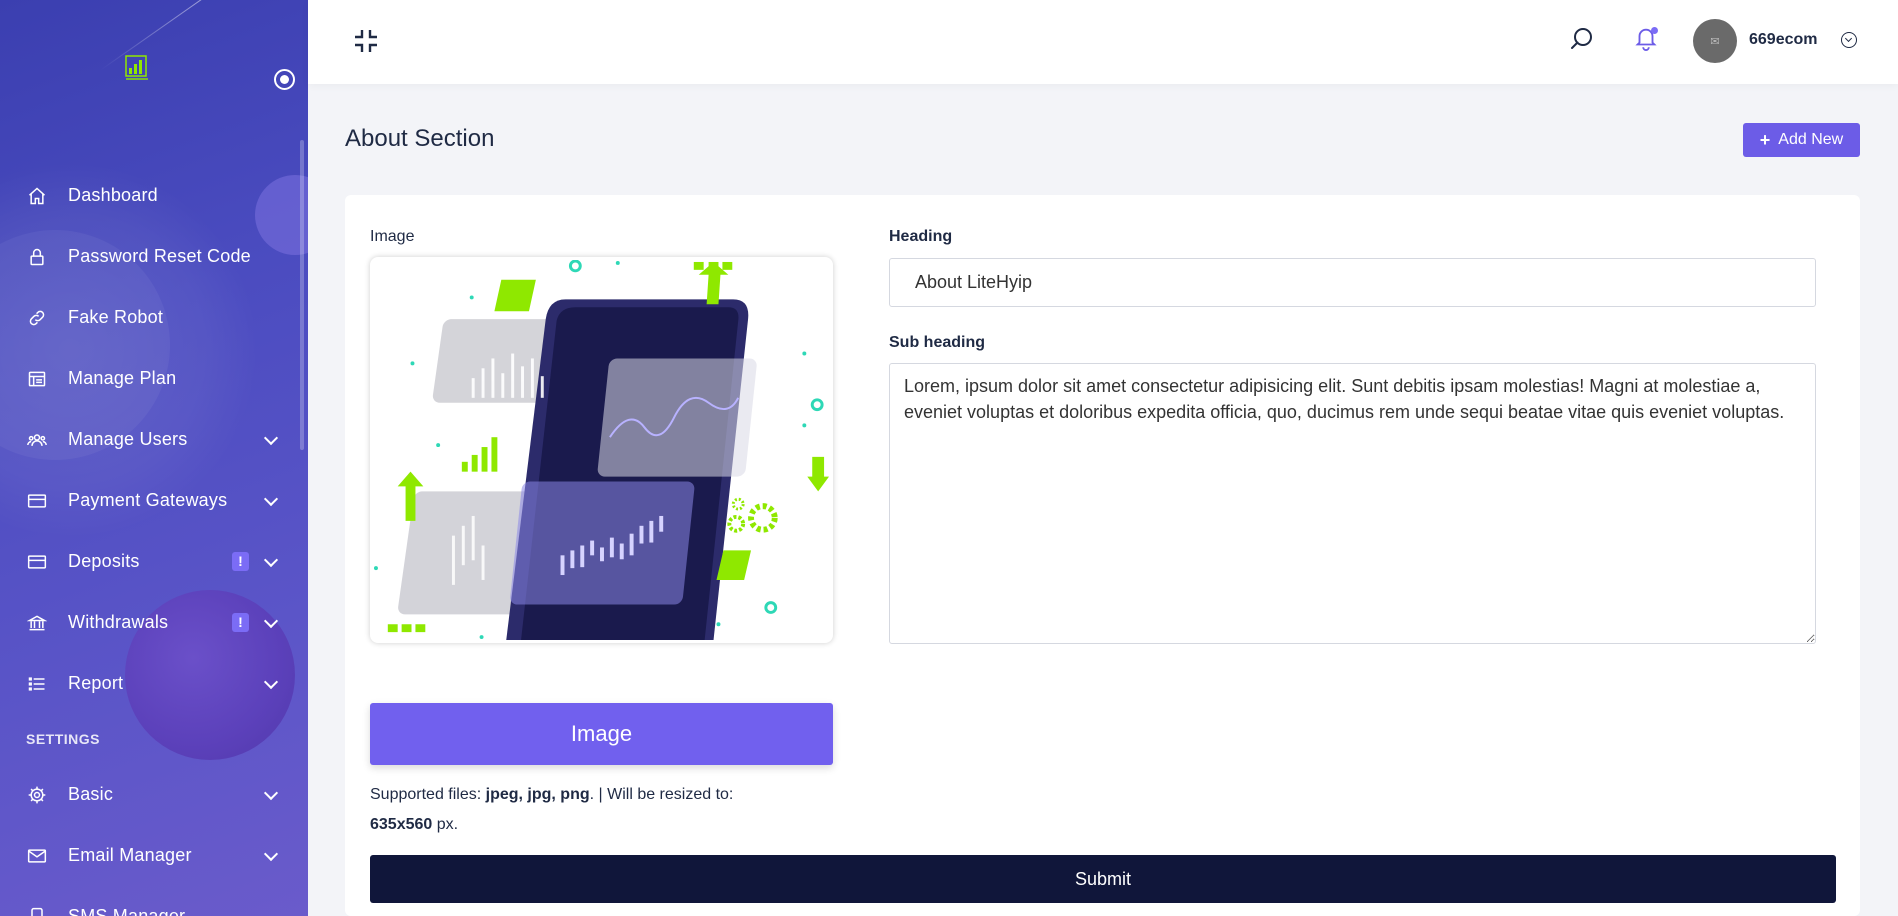 The width and height of the screenshot is (1898, 916). What do you see at coordinates (128, 439) in the screenshot?
I see `sidebar-item-label: Manage Users` at bounding box center [128, 439].